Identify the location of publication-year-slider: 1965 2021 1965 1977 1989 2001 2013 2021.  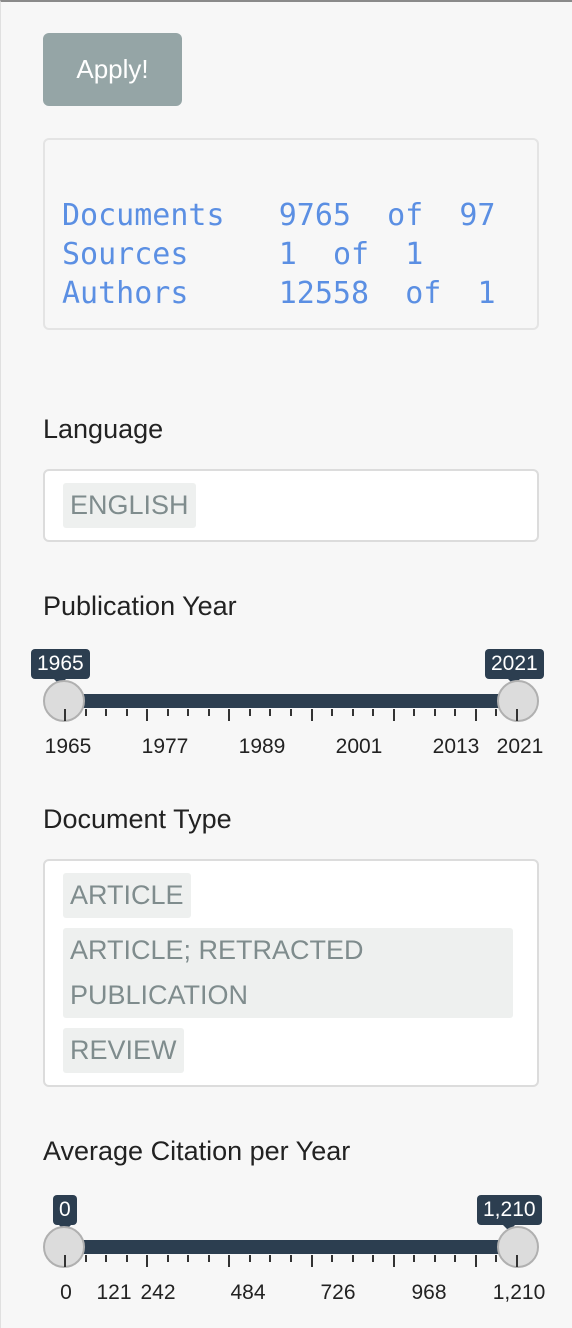
(287, 704).